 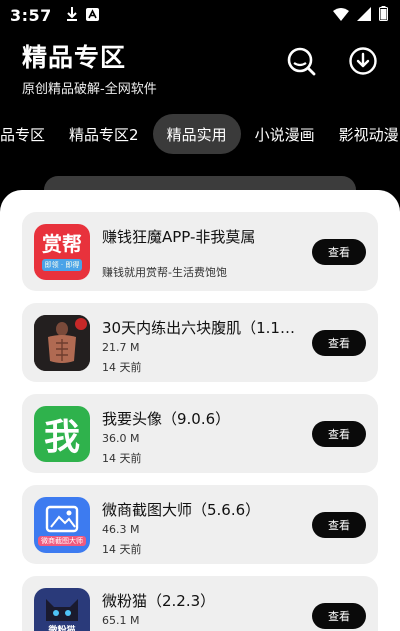 I want to click on tab-category-2: 精品专区2, so click(x=104, y=134).